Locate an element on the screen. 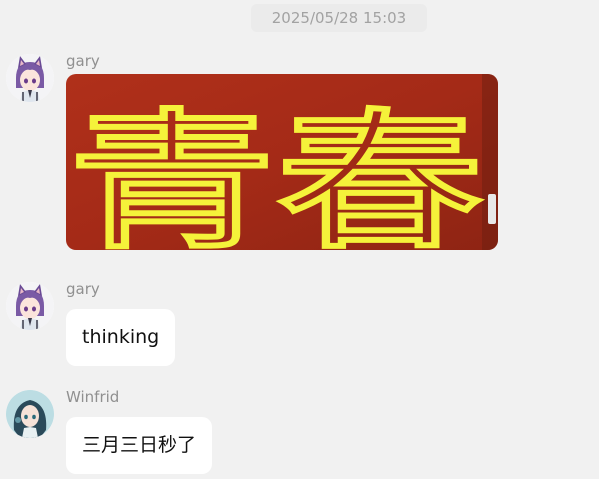 The width and height of the screenshot is (599, 479). text-bubble: 三月三日秒了 is located at coordinates (139, 445).